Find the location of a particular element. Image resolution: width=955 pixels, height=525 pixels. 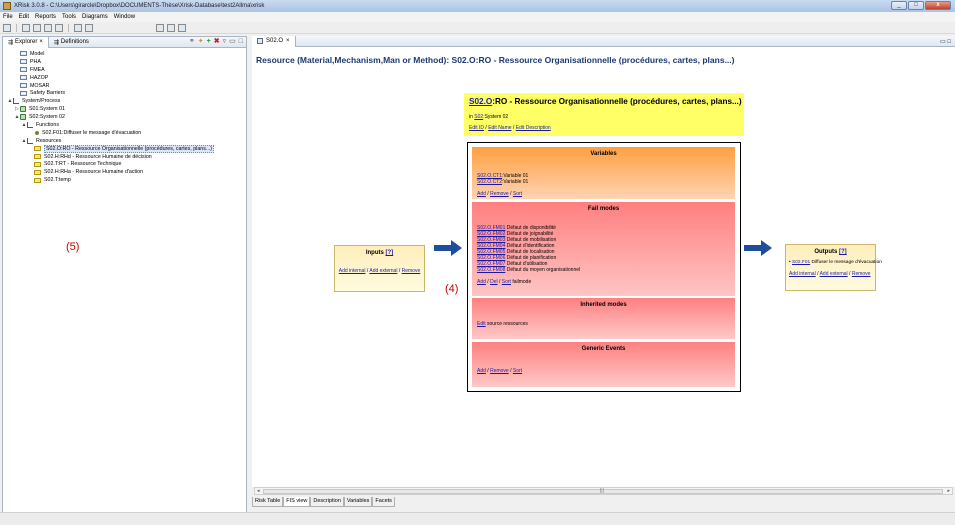

add-failmode-link: Add is located at coordinates (481, 282).